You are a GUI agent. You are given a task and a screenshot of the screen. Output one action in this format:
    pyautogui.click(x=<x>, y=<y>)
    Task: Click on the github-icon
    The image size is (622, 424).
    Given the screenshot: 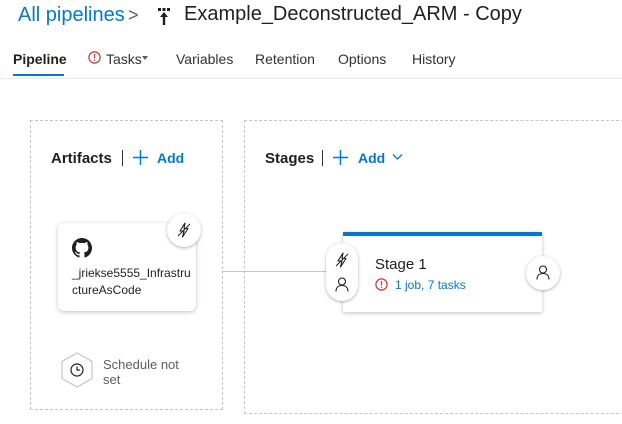 What is the action you would take?
    pyautogui.click(x=82, y=248)
    